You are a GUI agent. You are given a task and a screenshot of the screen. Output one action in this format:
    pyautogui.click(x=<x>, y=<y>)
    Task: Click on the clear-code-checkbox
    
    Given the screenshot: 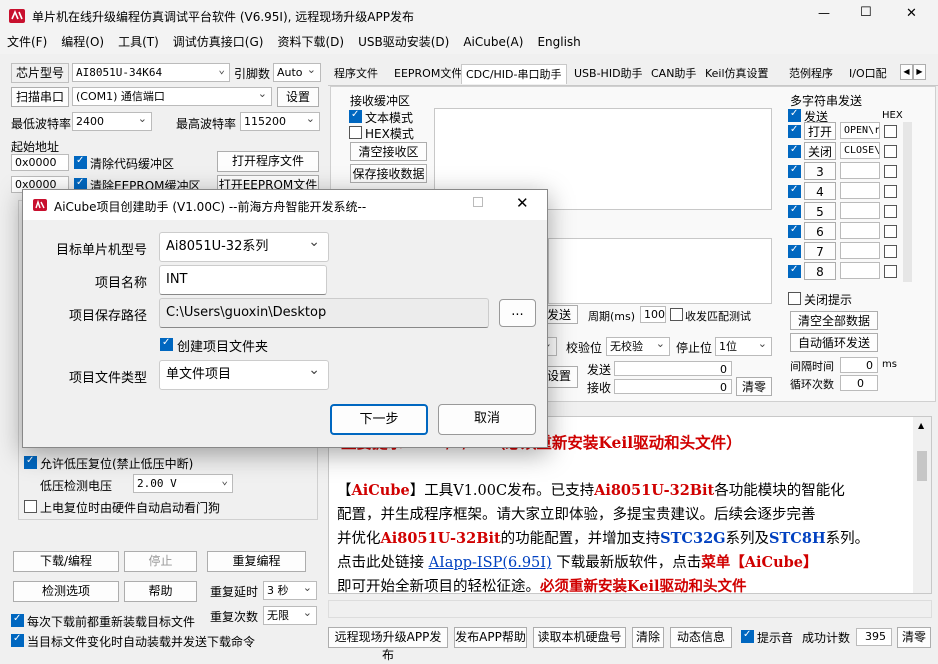 What is the action you would take?
    pyautogui.click(x=80, y=162)
    